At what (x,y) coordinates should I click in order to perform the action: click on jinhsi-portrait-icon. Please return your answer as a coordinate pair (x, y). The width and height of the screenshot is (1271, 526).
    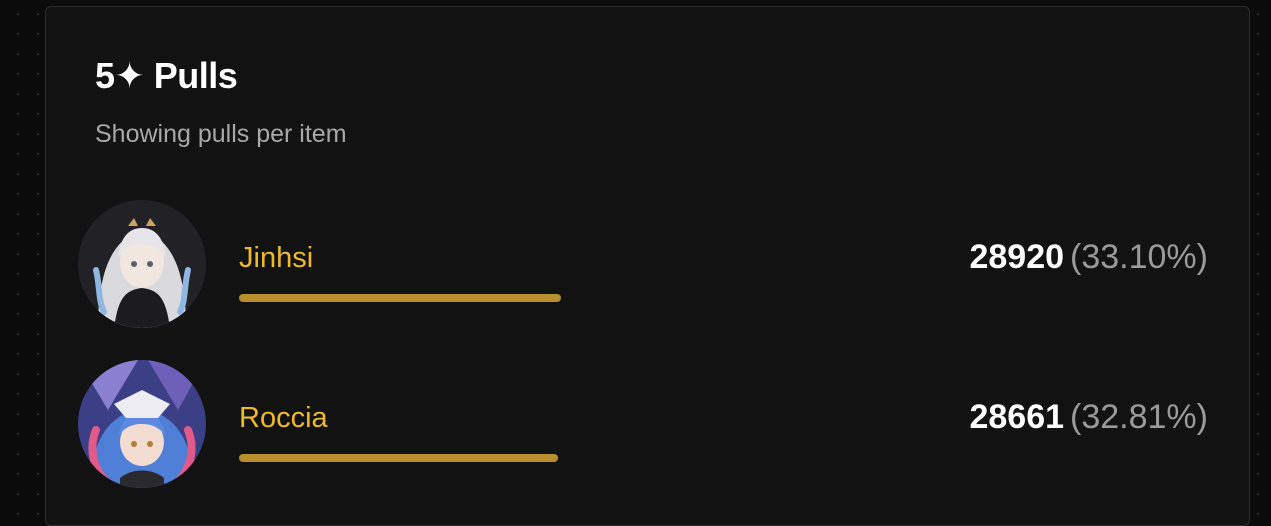
    Looking at the image, I should click on (142, 264).